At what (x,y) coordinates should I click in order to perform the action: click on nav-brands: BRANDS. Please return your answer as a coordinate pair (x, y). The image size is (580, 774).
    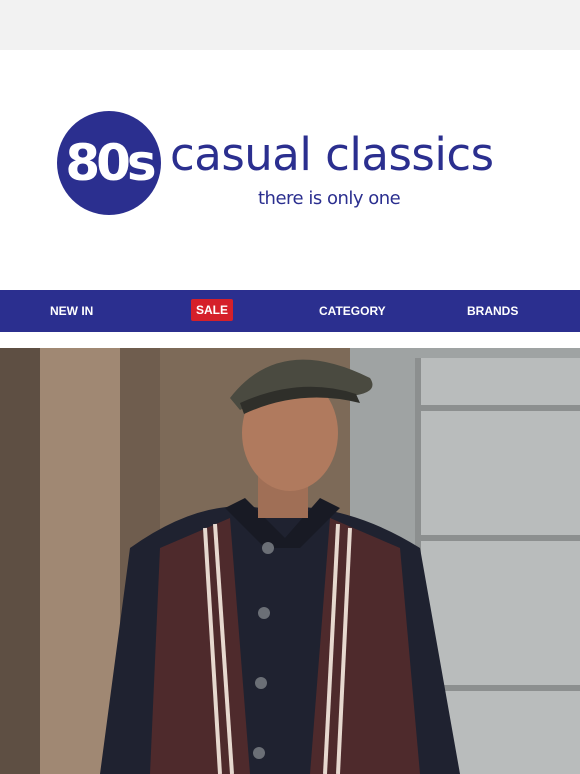
    Looking at the image, I should click on (492, 311).